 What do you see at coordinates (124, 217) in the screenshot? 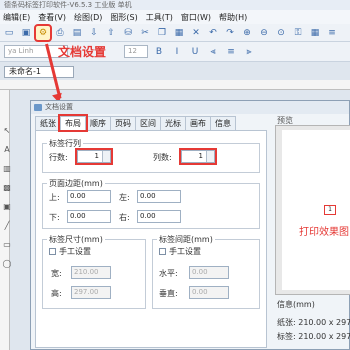
I see `margin-right-label: 右:` at bounding box center [124, 217].